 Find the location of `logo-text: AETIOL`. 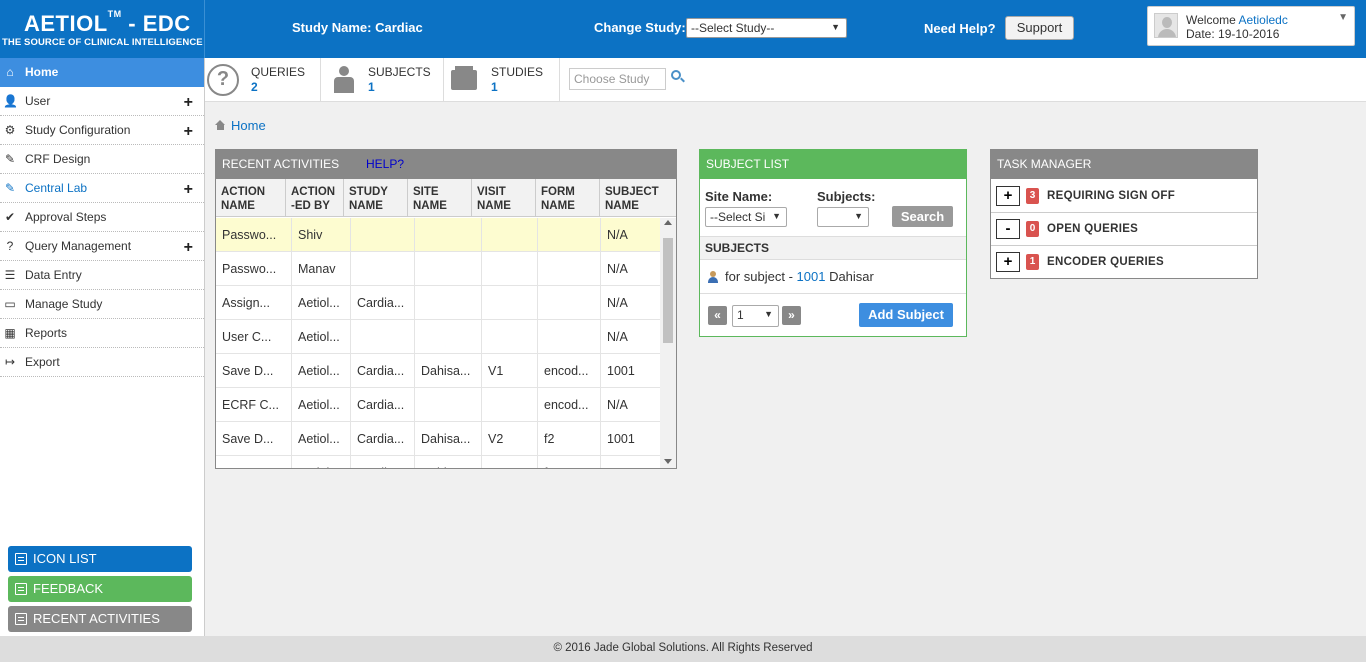

logo-text: AETIOL is located at coordinates (66, 23).